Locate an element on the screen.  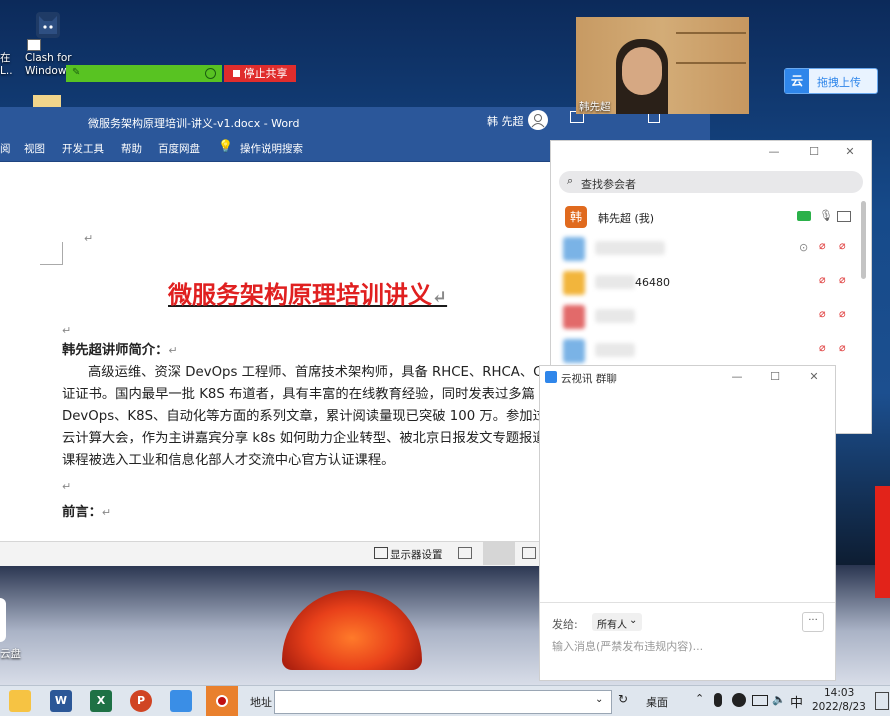
recipient-value: 所有人 is located at coordinates (612, 625).